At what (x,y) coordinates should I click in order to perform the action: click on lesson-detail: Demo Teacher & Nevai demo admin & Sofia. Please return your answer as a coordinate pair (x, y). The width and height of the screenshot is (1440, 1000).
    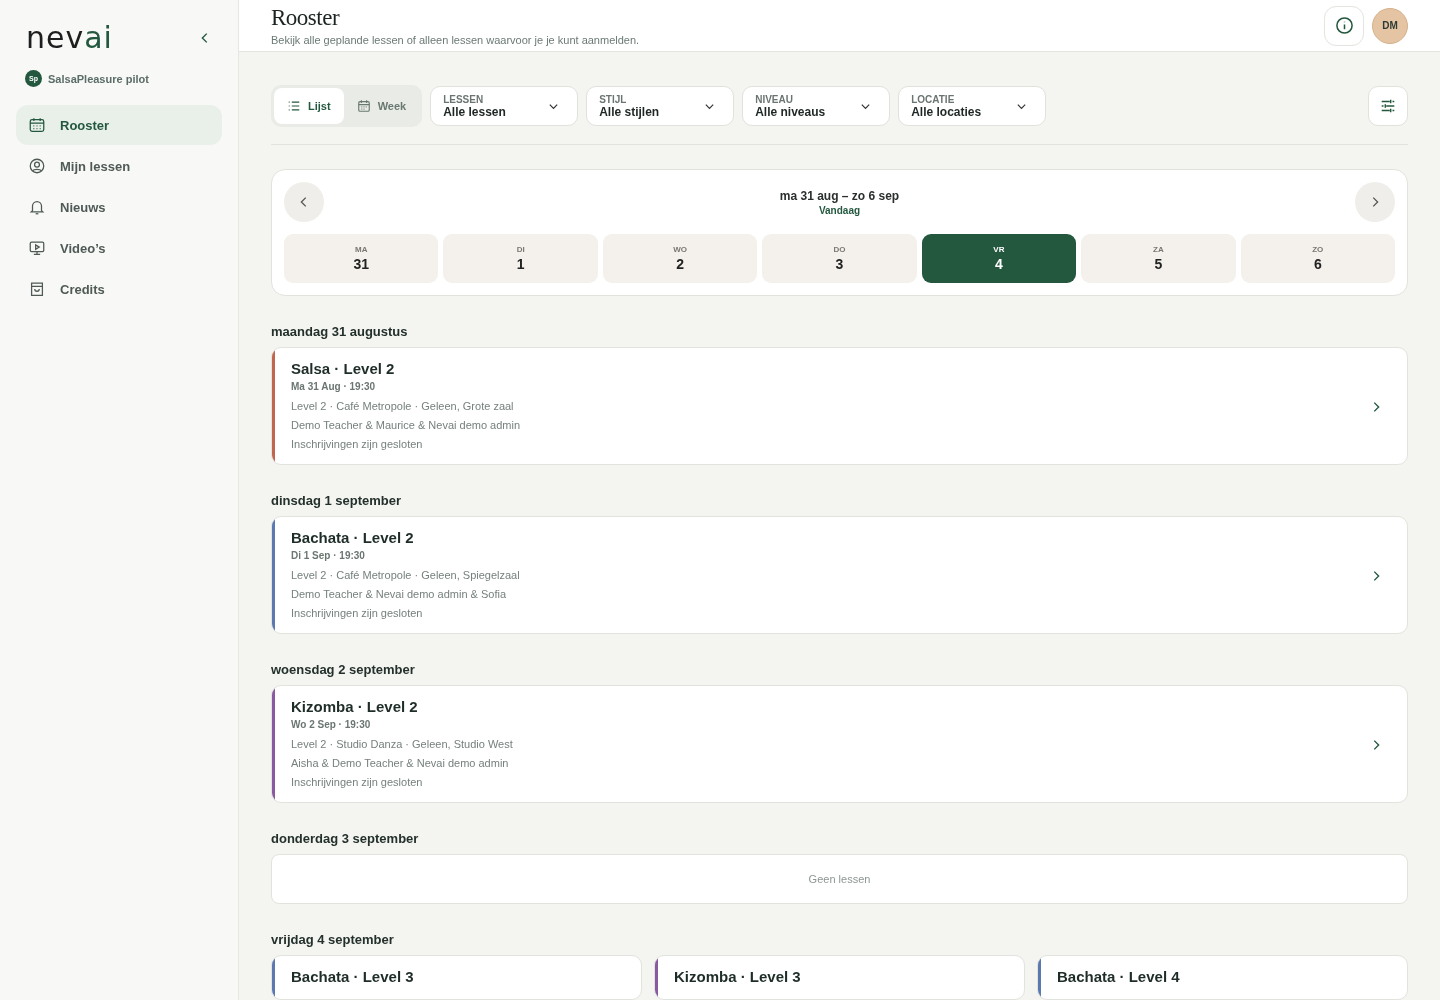
    Looking at the image, I should click on (399, 594).